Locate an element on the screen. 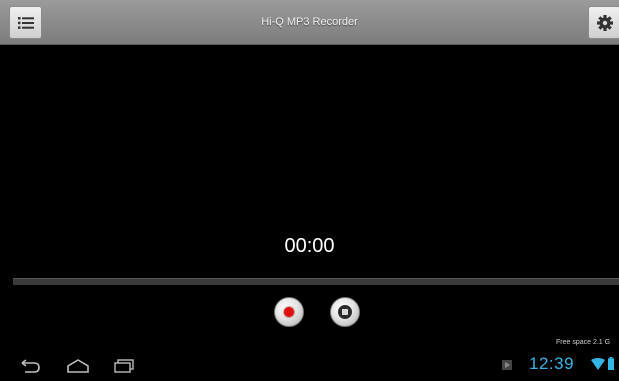 This screenshot has width=619, height=381. elapsed-time: 00:00 is located at coordinates (309, 246).